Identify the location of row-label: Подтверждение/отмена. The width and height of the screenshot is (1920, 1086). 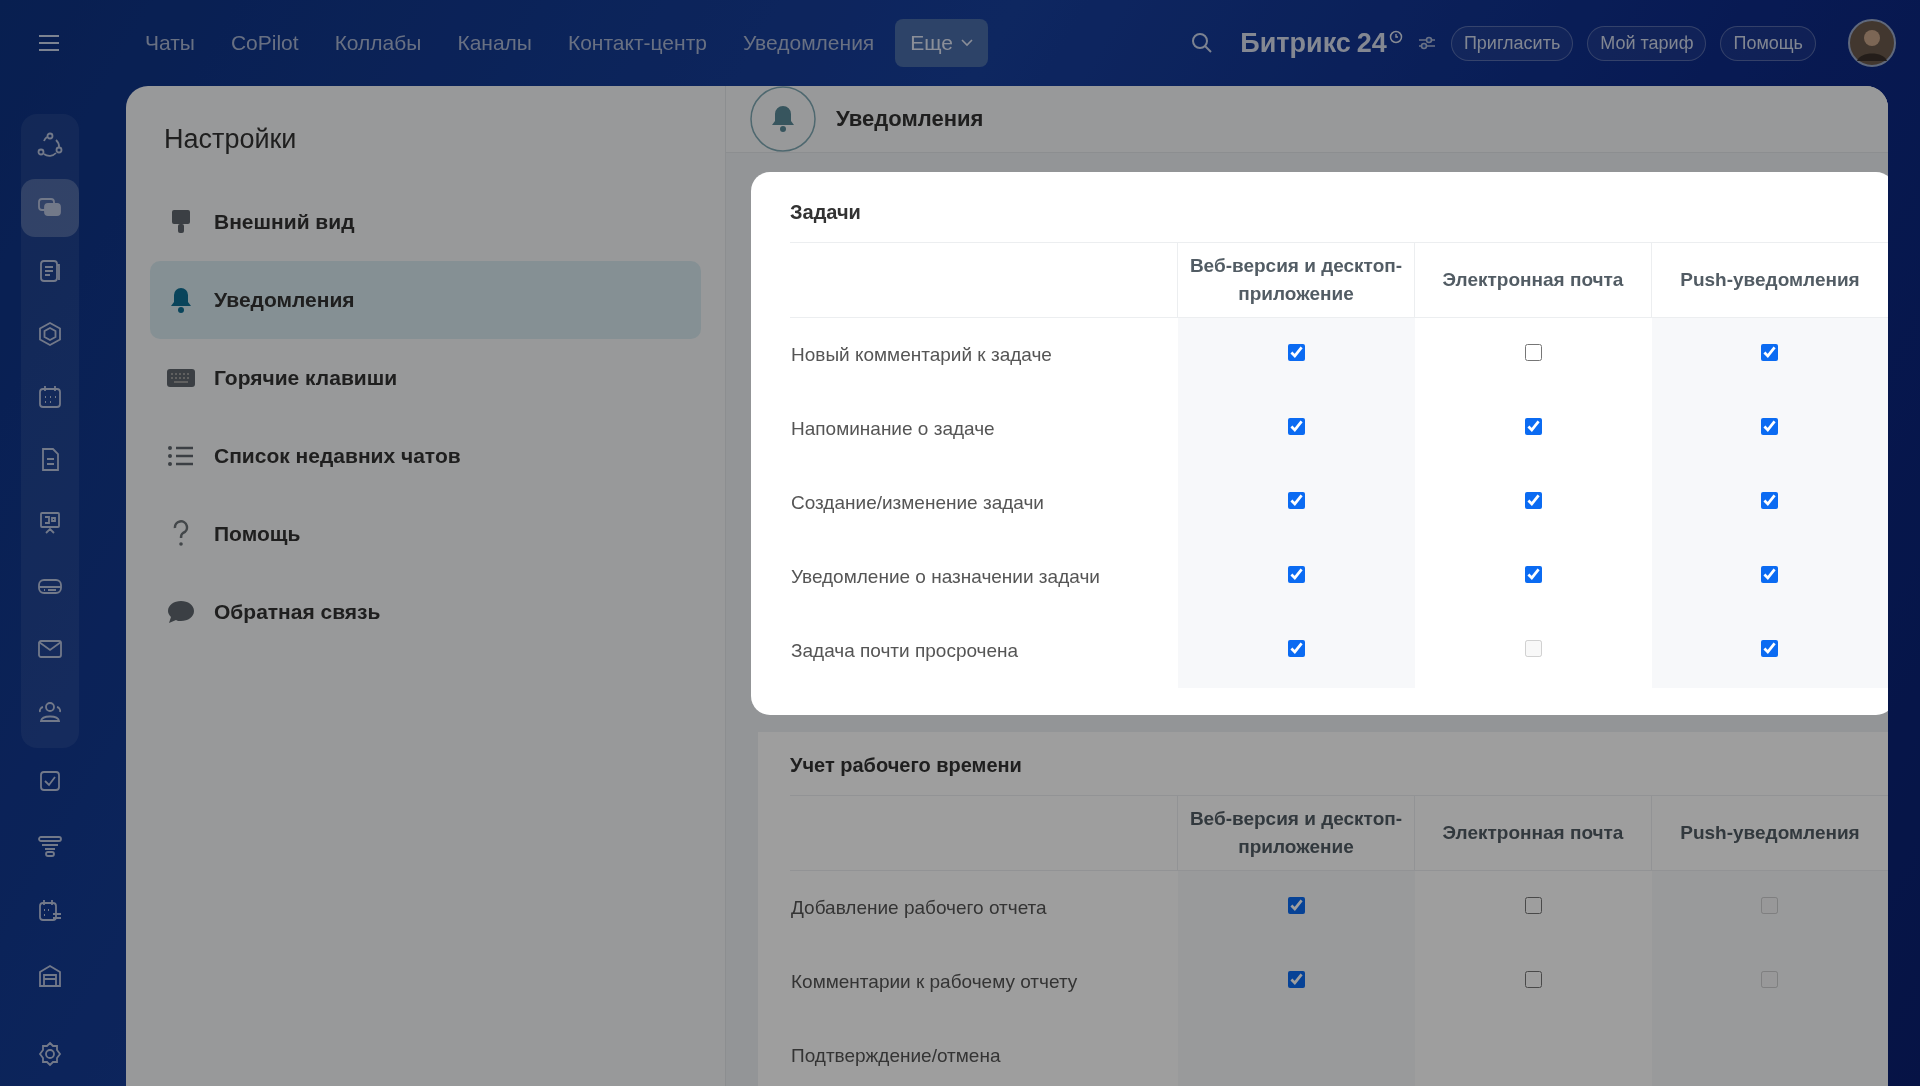
(896, 1055).